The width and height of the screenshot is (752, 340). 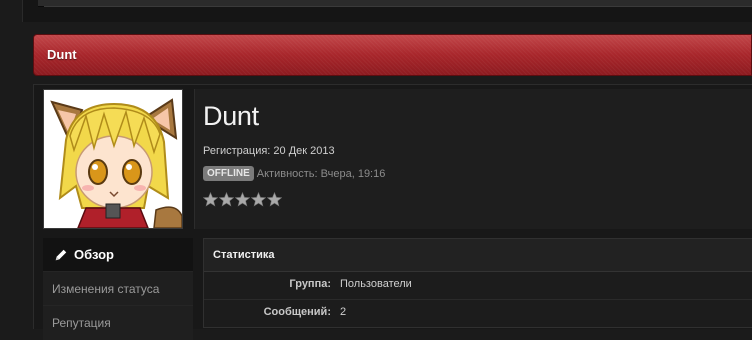 What do you see at coordinates (392, 55) in the screenshot?
I see `profile-header-bar: Dunt` at bounding box center [392, 55].